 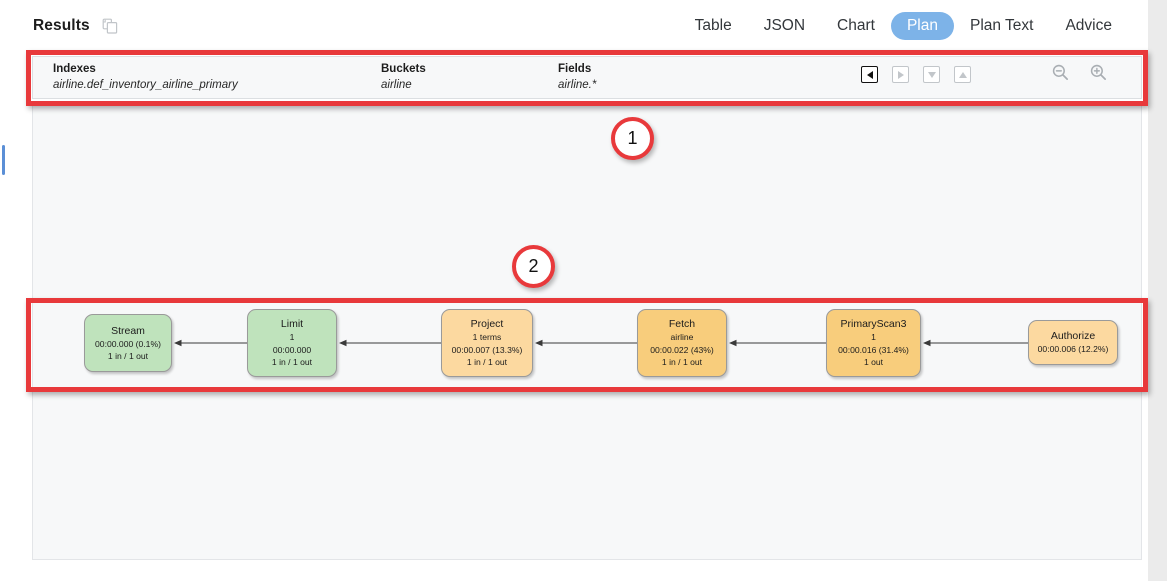 I want to click on tab-chart: Chart, so click(x=856, y=26).